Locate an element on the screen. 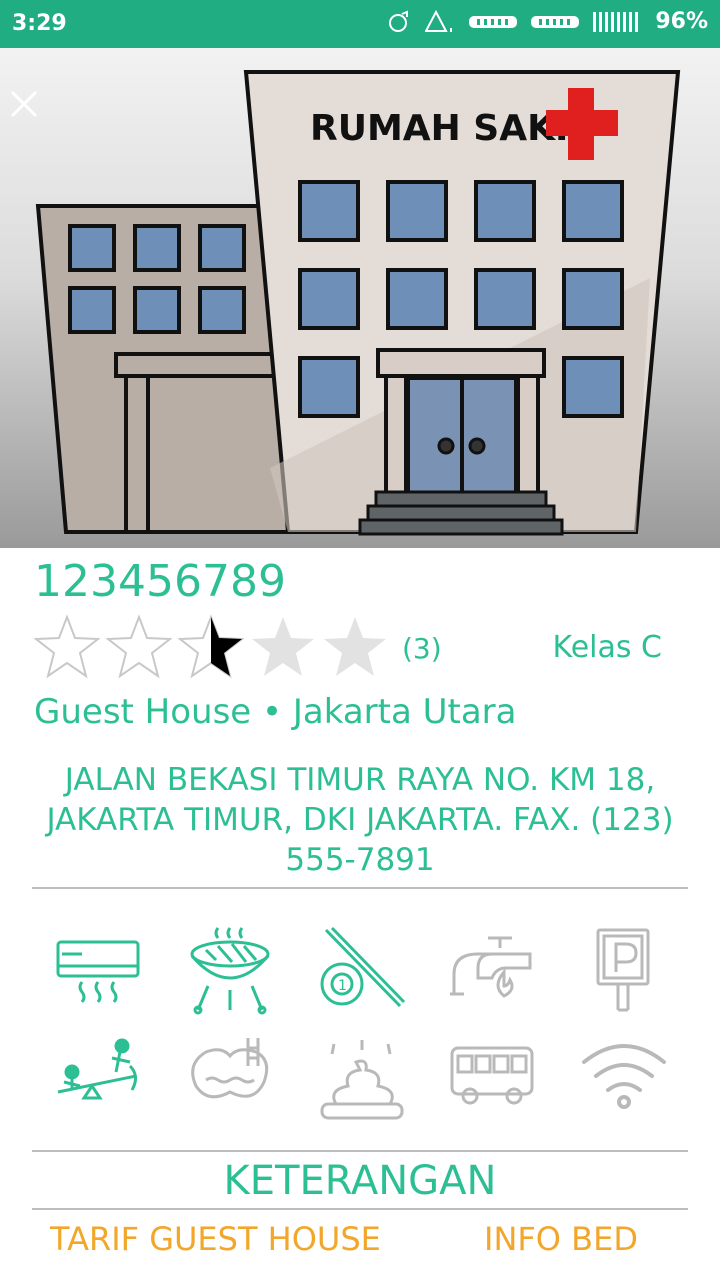 The image size is (720, 1280). review-count: (3) is located at coordinates (422, 648).